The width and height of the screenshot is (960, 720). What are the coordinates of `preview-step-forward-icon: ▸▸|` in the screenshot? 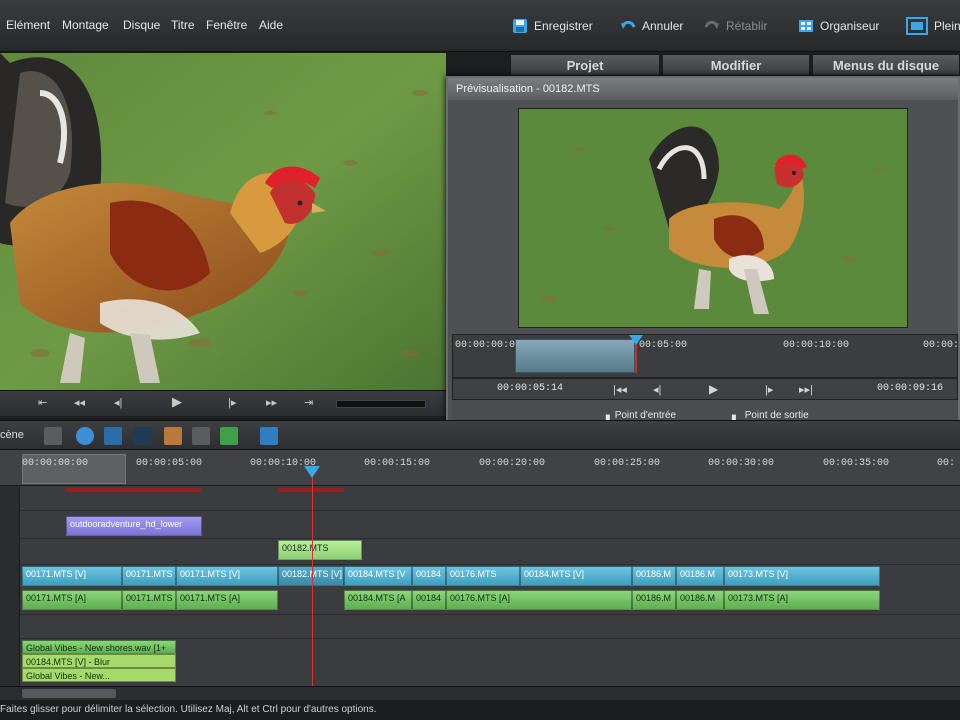 It's located at (806, 389).